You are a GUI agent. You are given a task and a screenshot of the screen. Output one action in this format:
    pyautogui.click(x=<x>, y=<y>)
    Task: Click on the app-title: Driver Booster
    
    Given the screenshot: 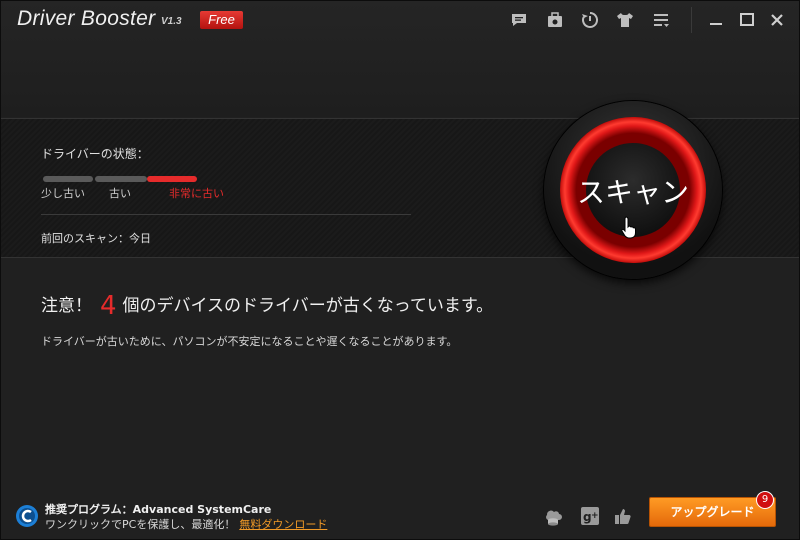 What is the action you would take?
    pyautogui.click(x=86, y=18)
    